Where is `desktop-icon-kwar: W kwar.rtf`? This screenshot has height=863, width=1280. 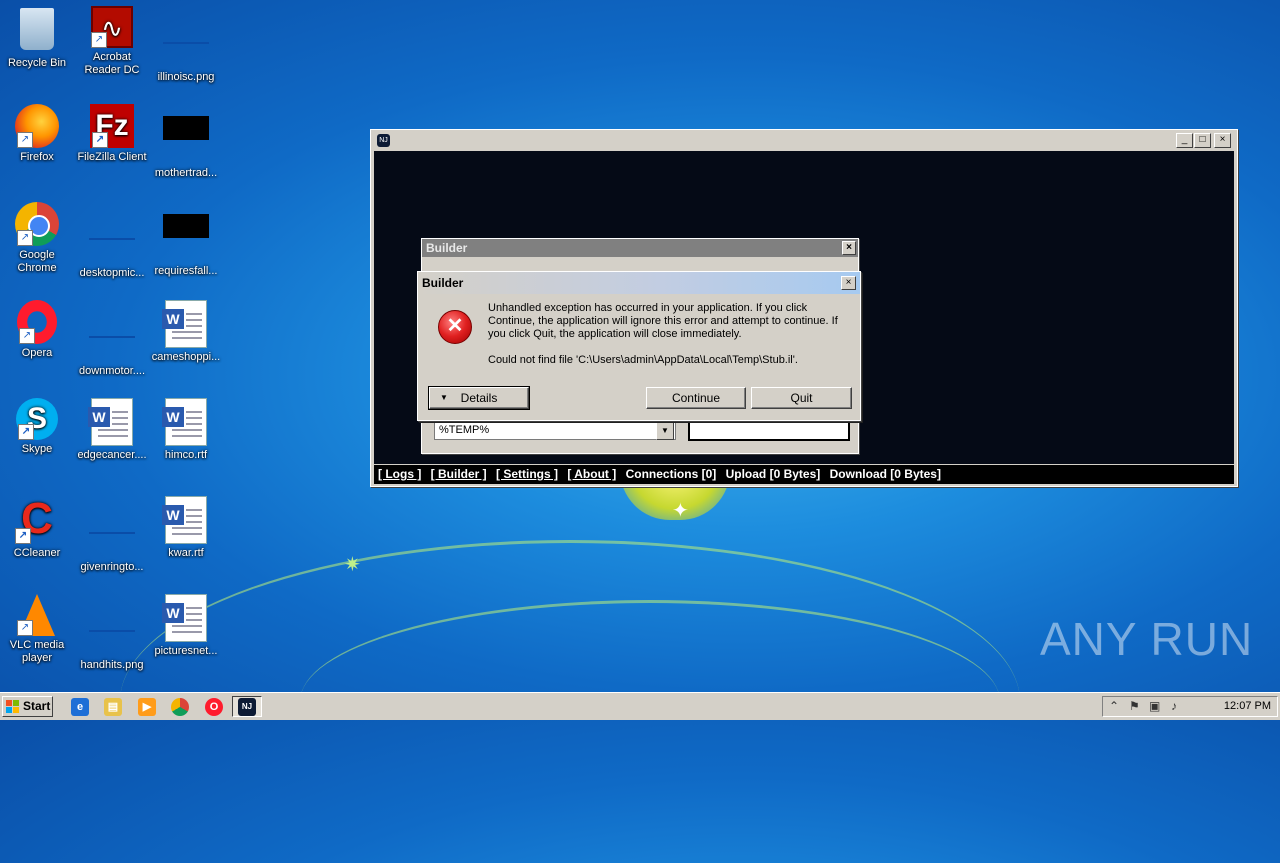
desktop-icon-kwar: W kwar.rtf is located at coordinates (186, 528).